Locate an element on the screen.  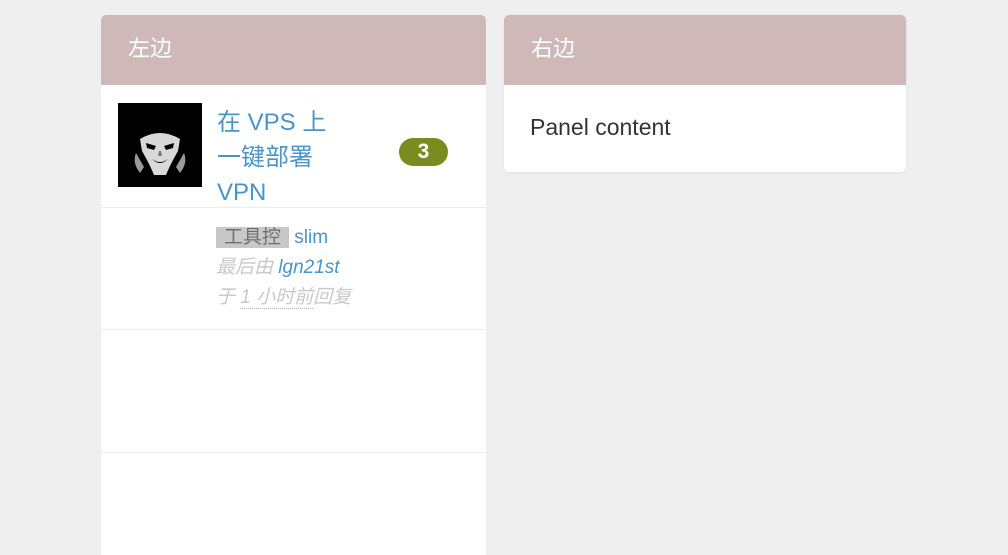
last-reply-in: 于 is located at coordinates (228, 297).